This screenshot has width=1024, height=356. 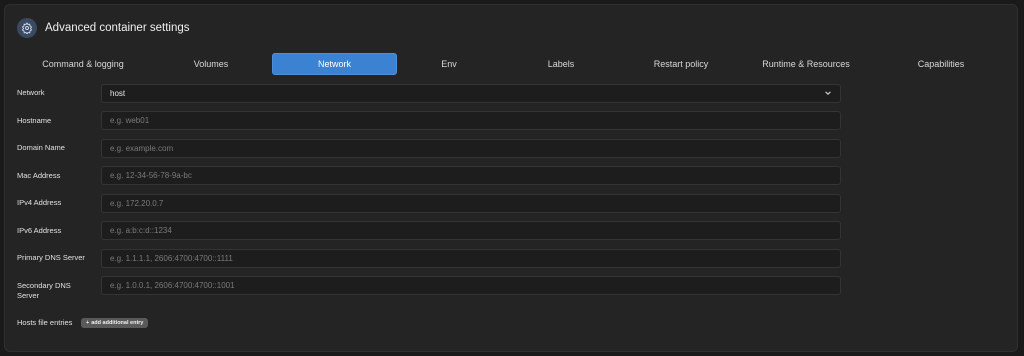 I want to click on secondary-dns-input, so click(x=471, y=285).